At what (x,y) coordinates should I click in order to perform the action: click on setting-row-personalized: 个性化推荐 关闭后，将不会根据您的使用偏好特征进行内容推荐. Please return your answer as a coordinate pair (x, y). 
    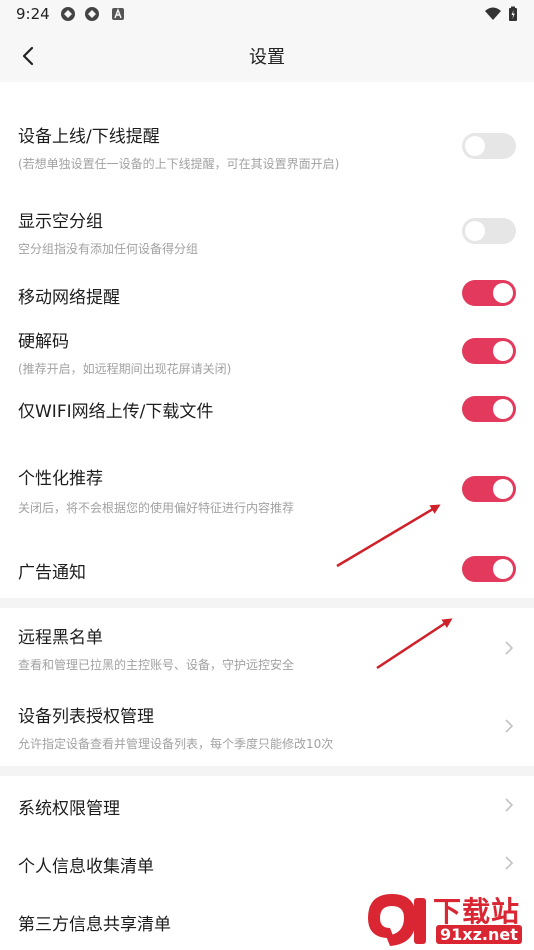
    Looking at the image, I should click on (267, 488).